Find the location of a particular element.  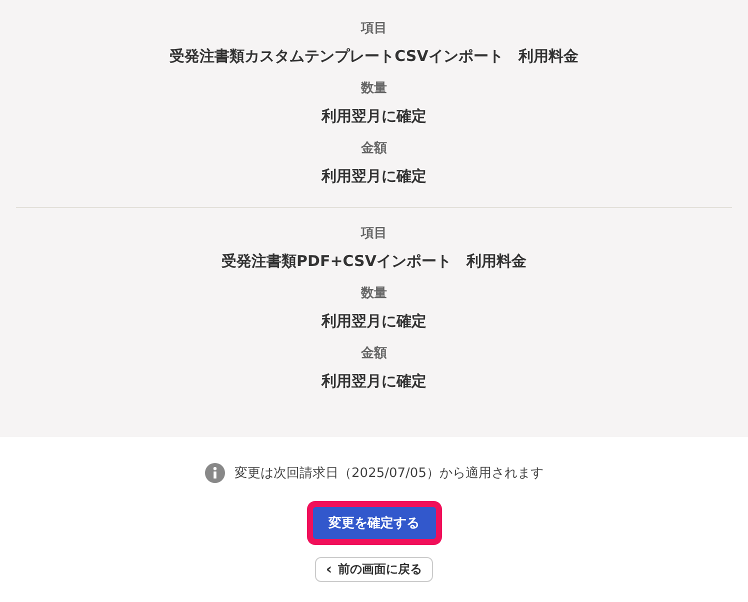

confirm-button: 変更を確定する is located at coordinates (374, 523).